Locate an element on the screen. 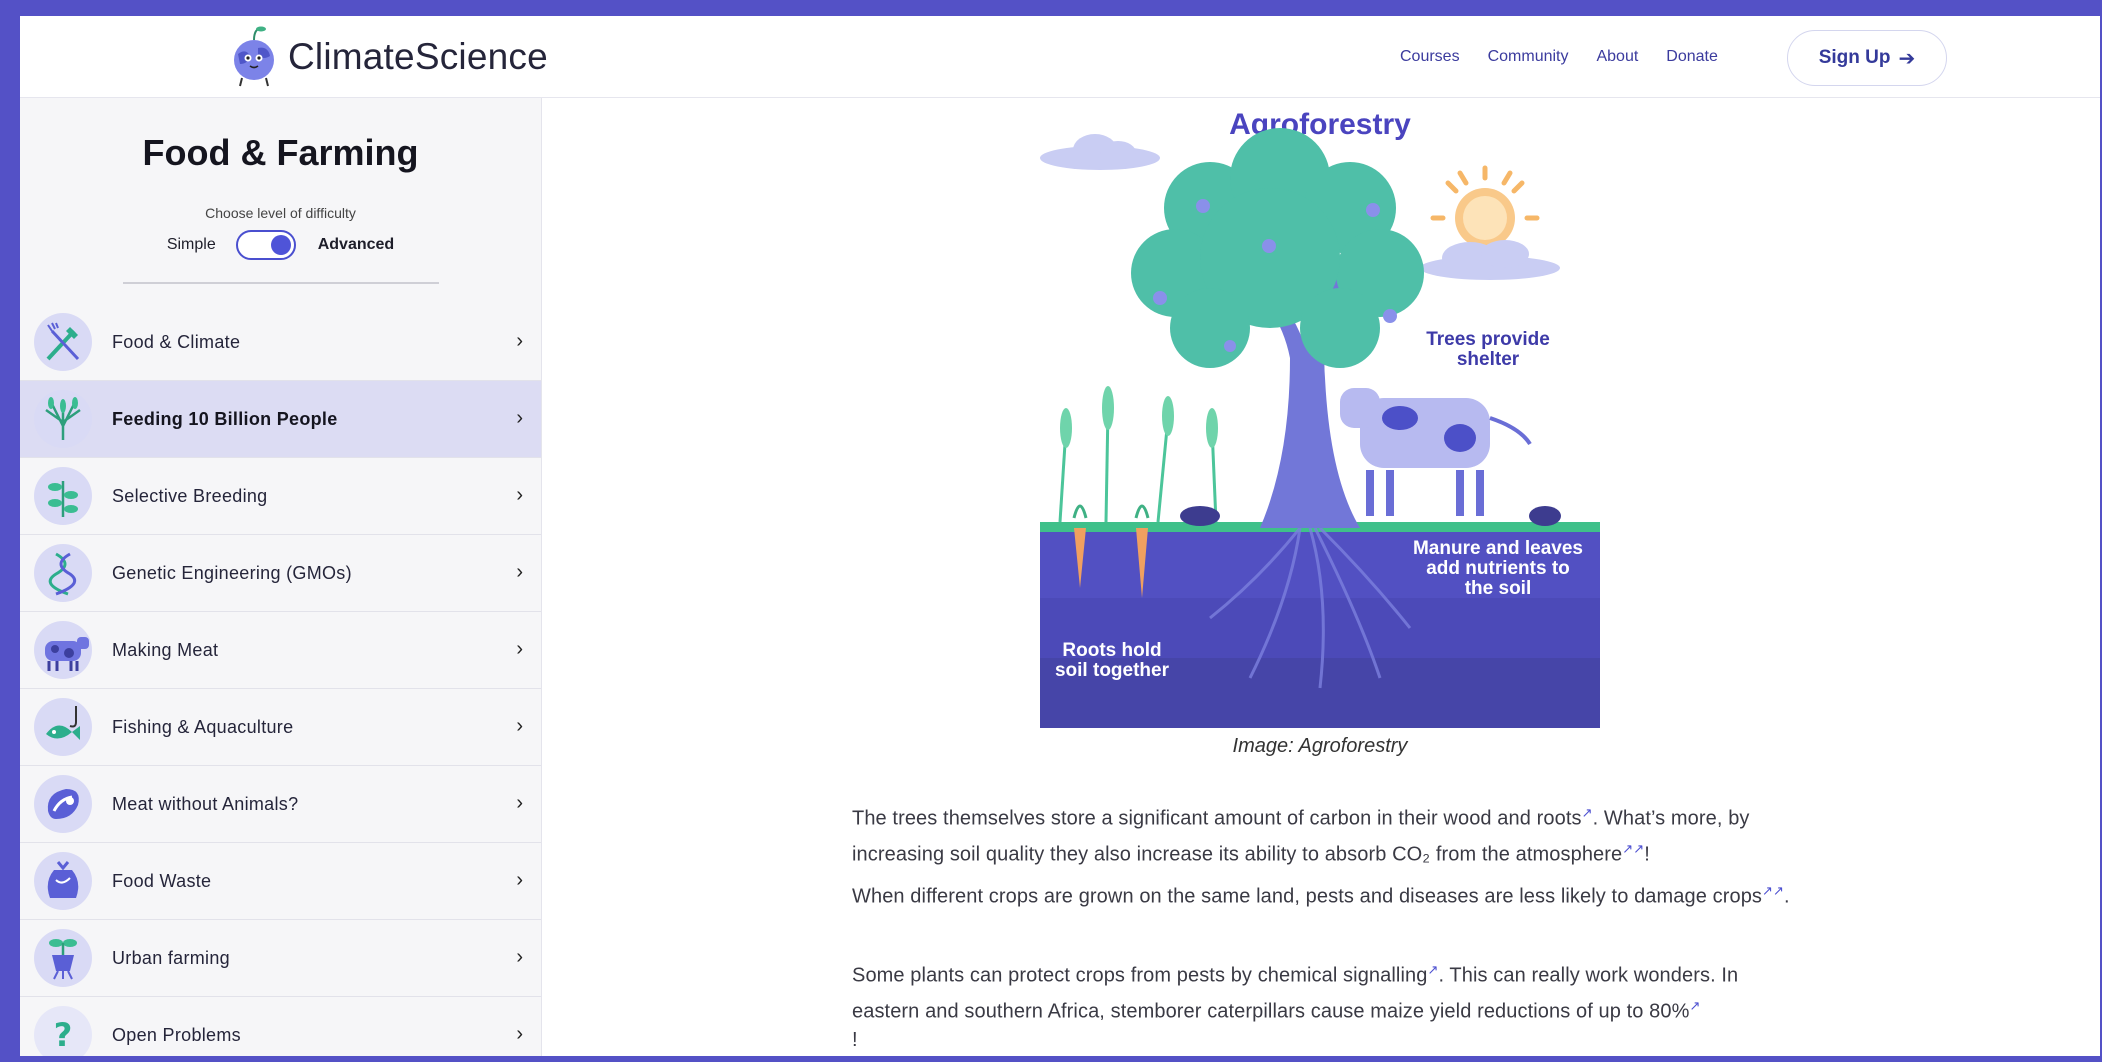 This screenshot has width=2102, height=1062. logo-text: ClimateScience is located at coordinates (418, 56).